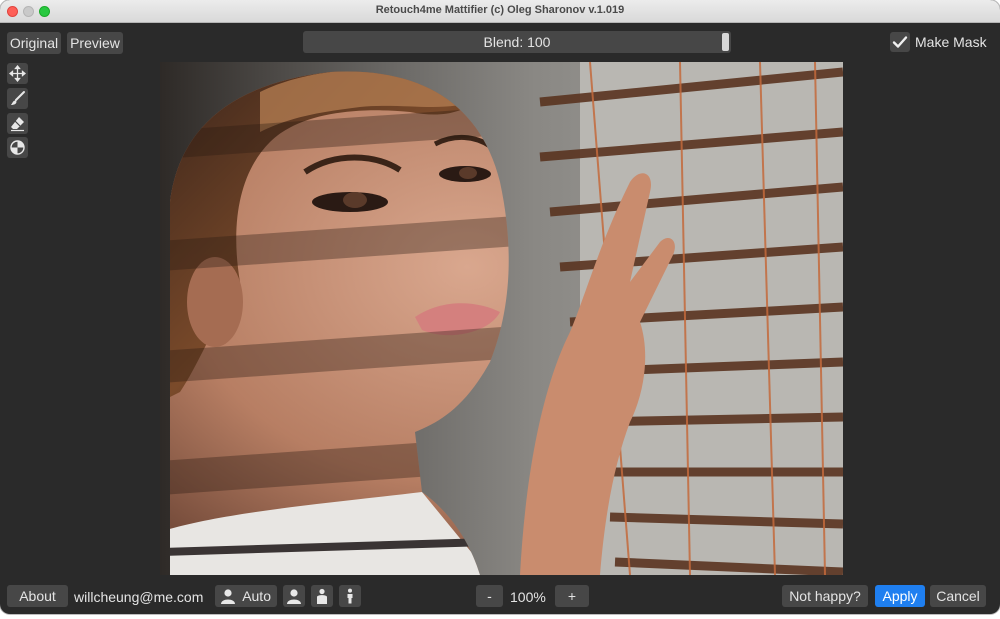 This screenshot has width=1000, height=619. I want to click on half-body-mode-button, so click(322, 596).